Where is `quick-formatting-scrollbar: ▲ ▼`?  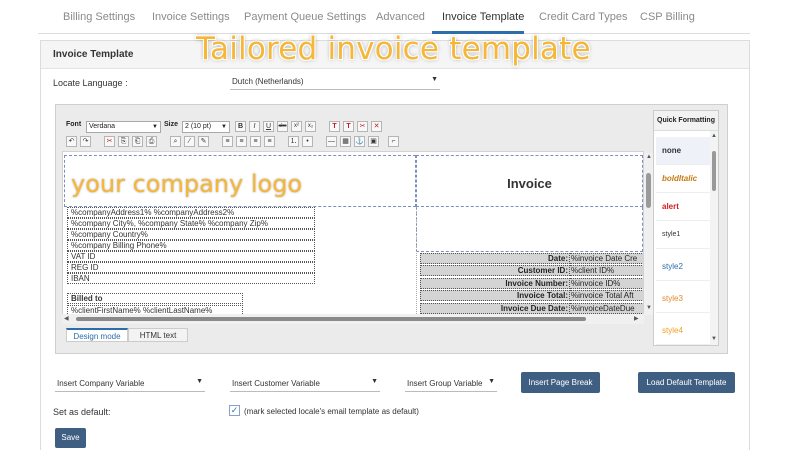
quick-formatting-scrollbar: ▲ ▼ is located at coordinates (714, 238).